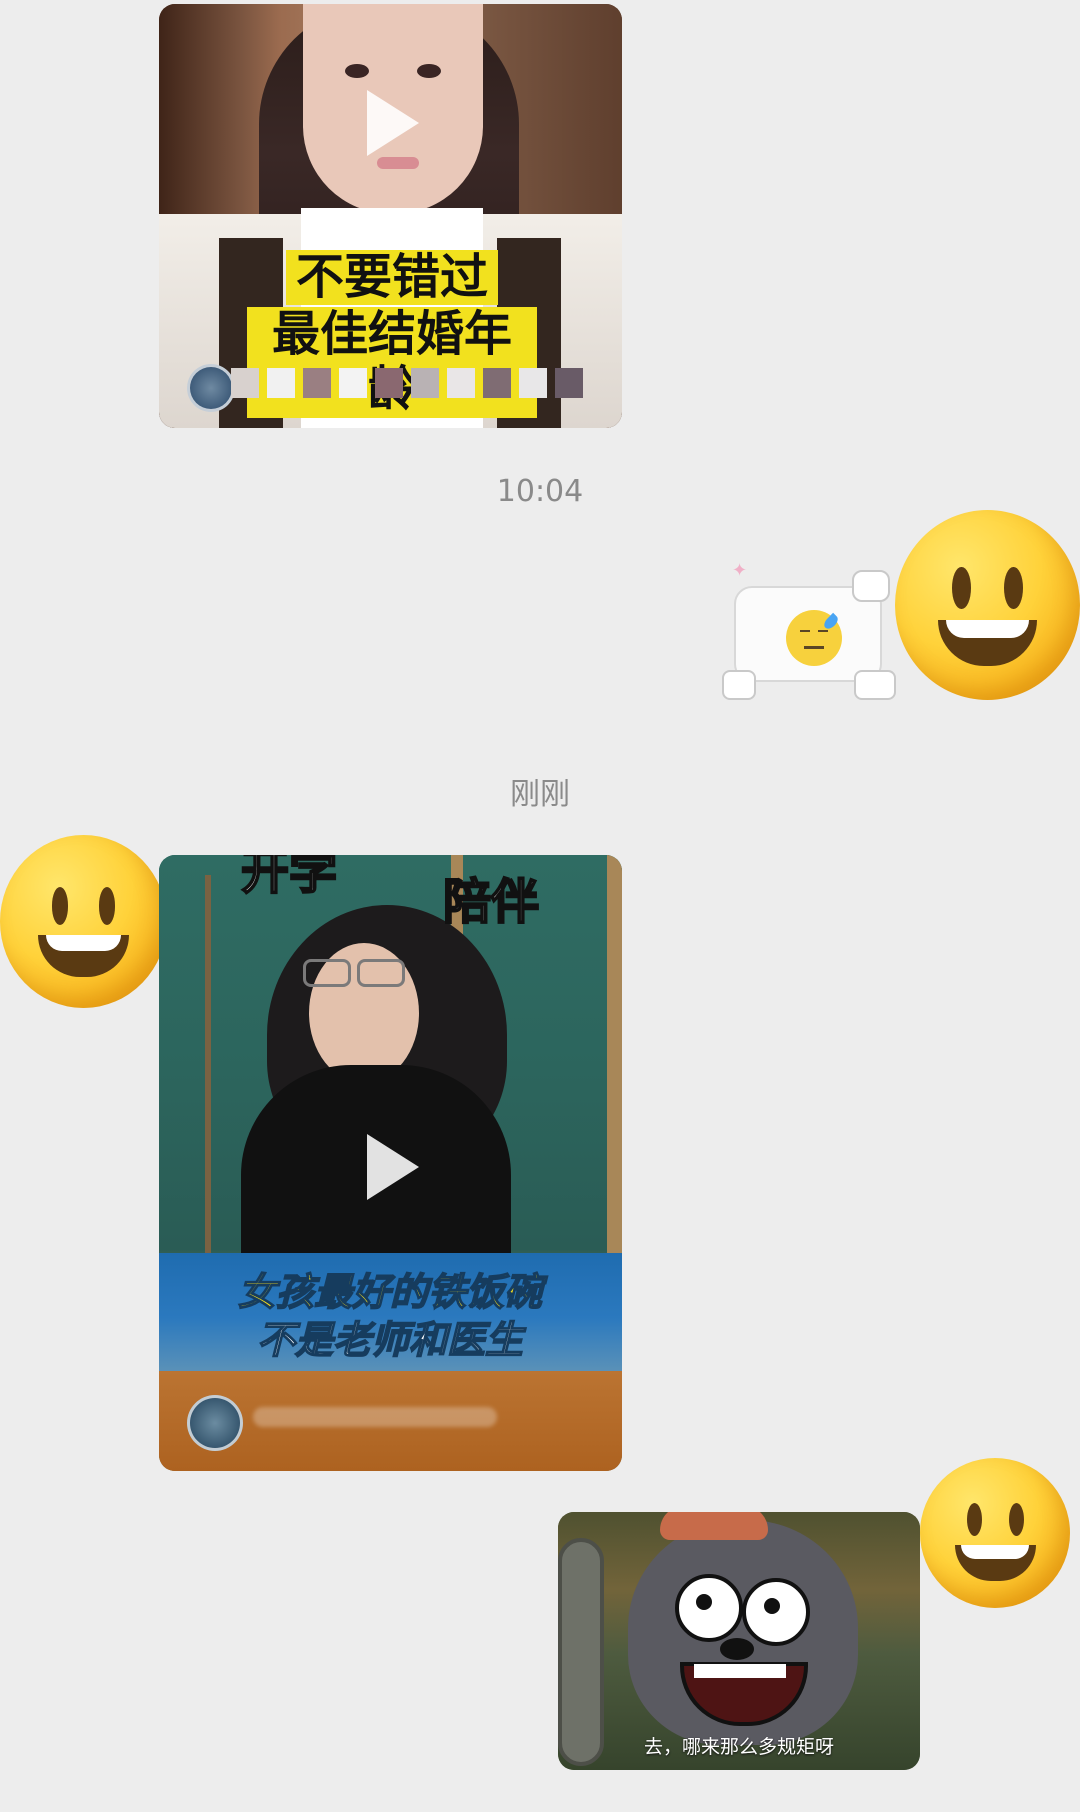  Describe the element at coordinates (540, 491) in the screenshot. I see `timestamp-1: 10:04` at that location.